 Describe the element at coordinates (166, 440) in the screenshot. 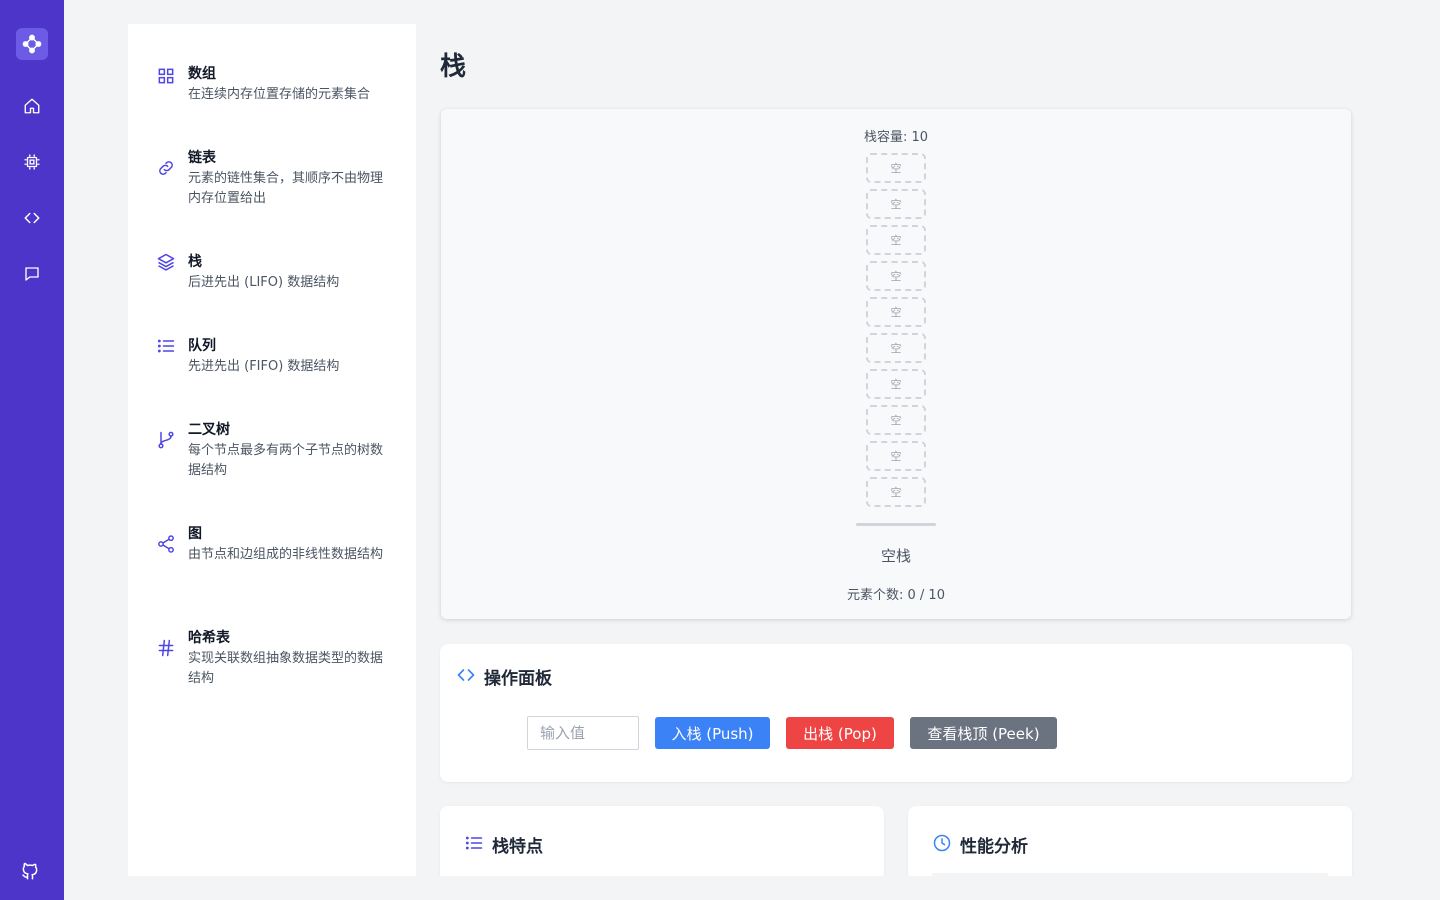

I see `git-branch-icon` at that location.